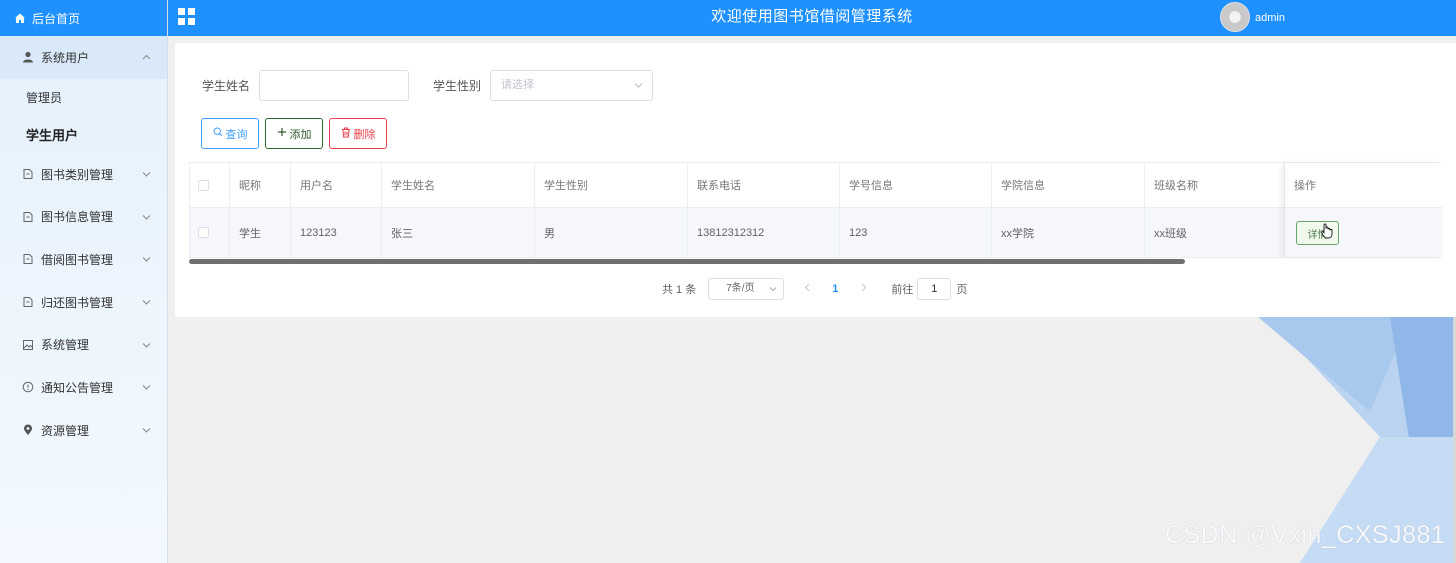 The image size is (1456, 563). What do you see at coordinates (226, 86) in the screenshot?
I see `student-name-label: 学生姓名` at bounding box center [226, 86].